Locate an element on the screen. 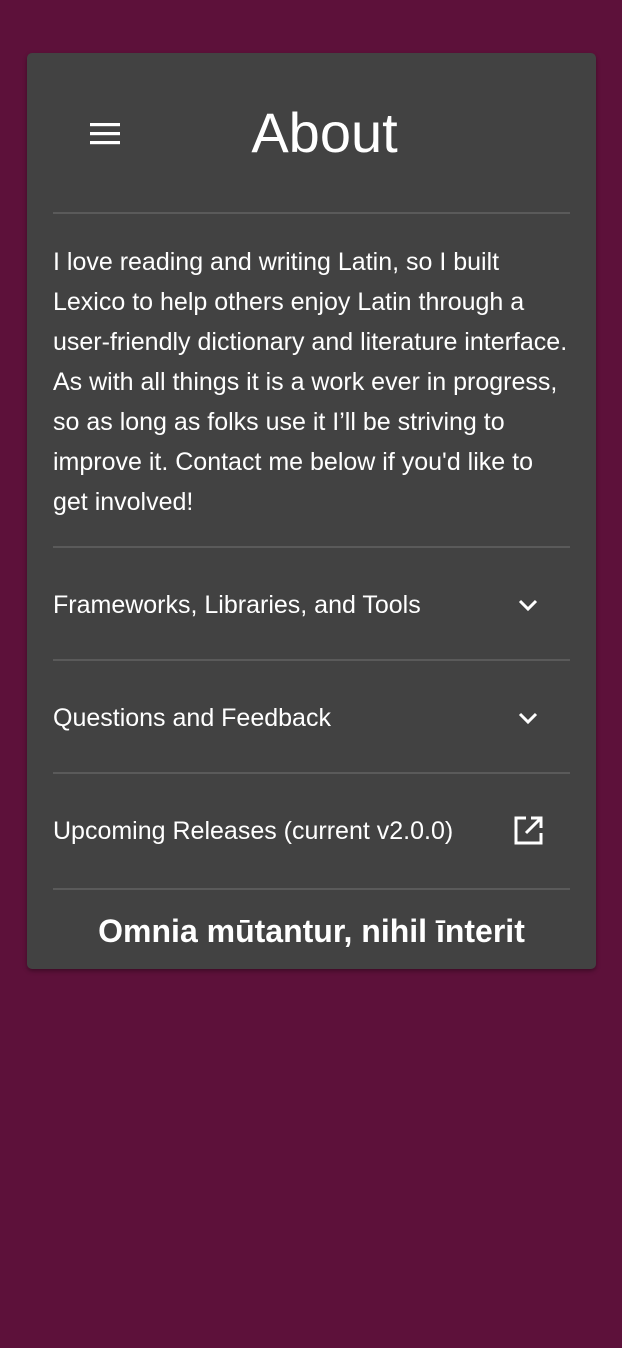  section-questions: Questions and Feedback is located at coordinates (311, 718).